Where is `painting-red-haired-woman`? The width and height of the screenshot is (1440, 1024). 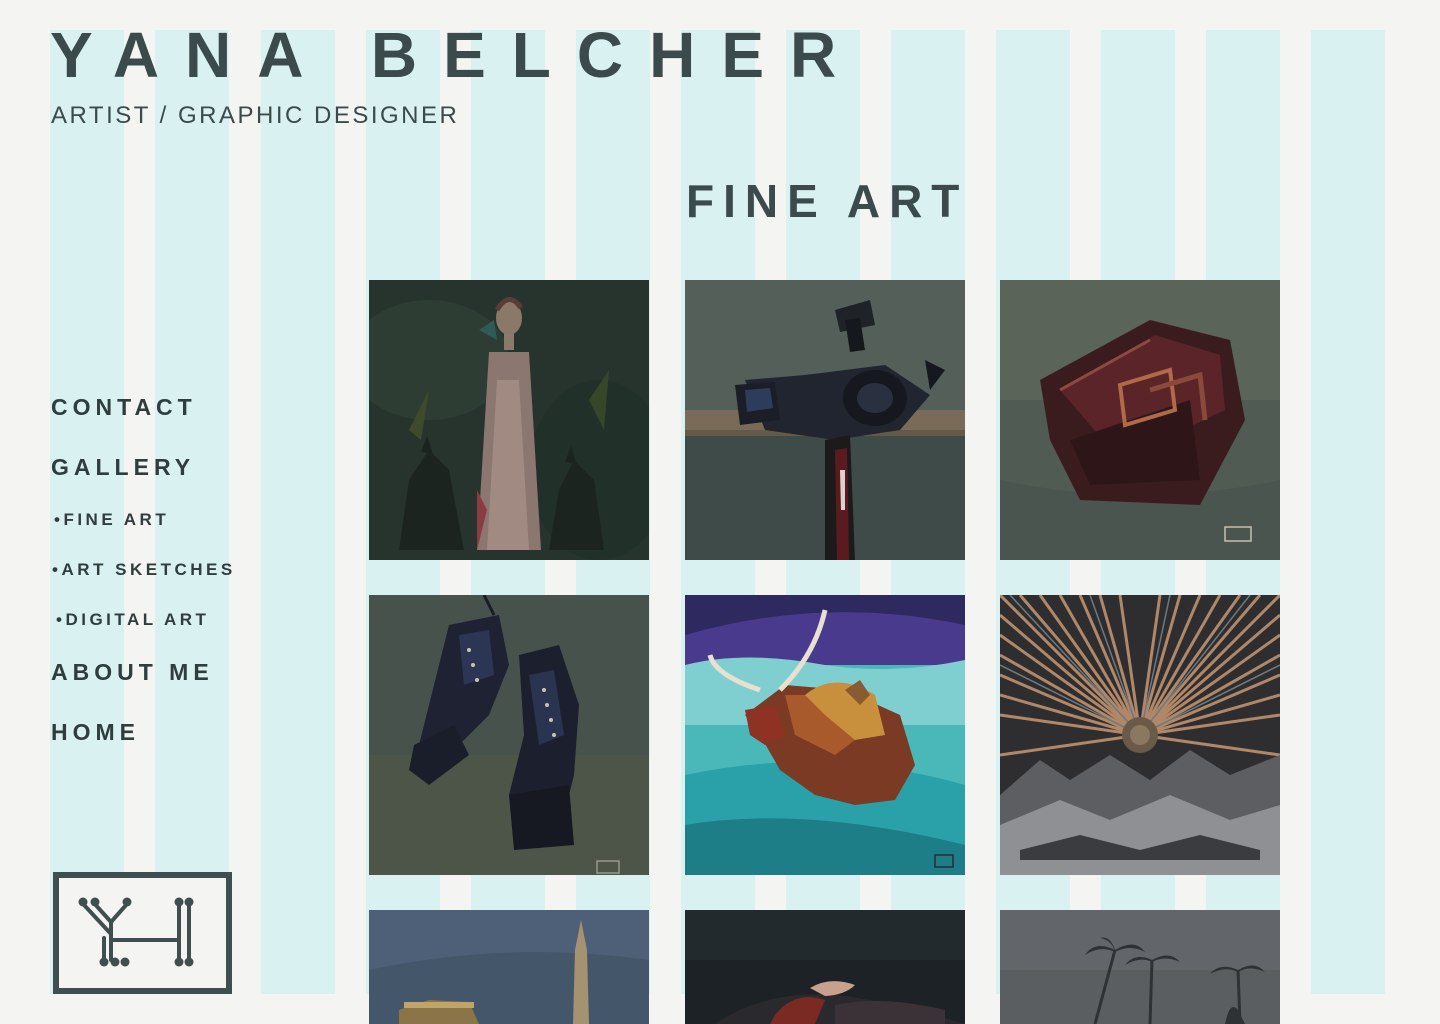 painting-red-haired-woman is located at coordinates (825, 967).